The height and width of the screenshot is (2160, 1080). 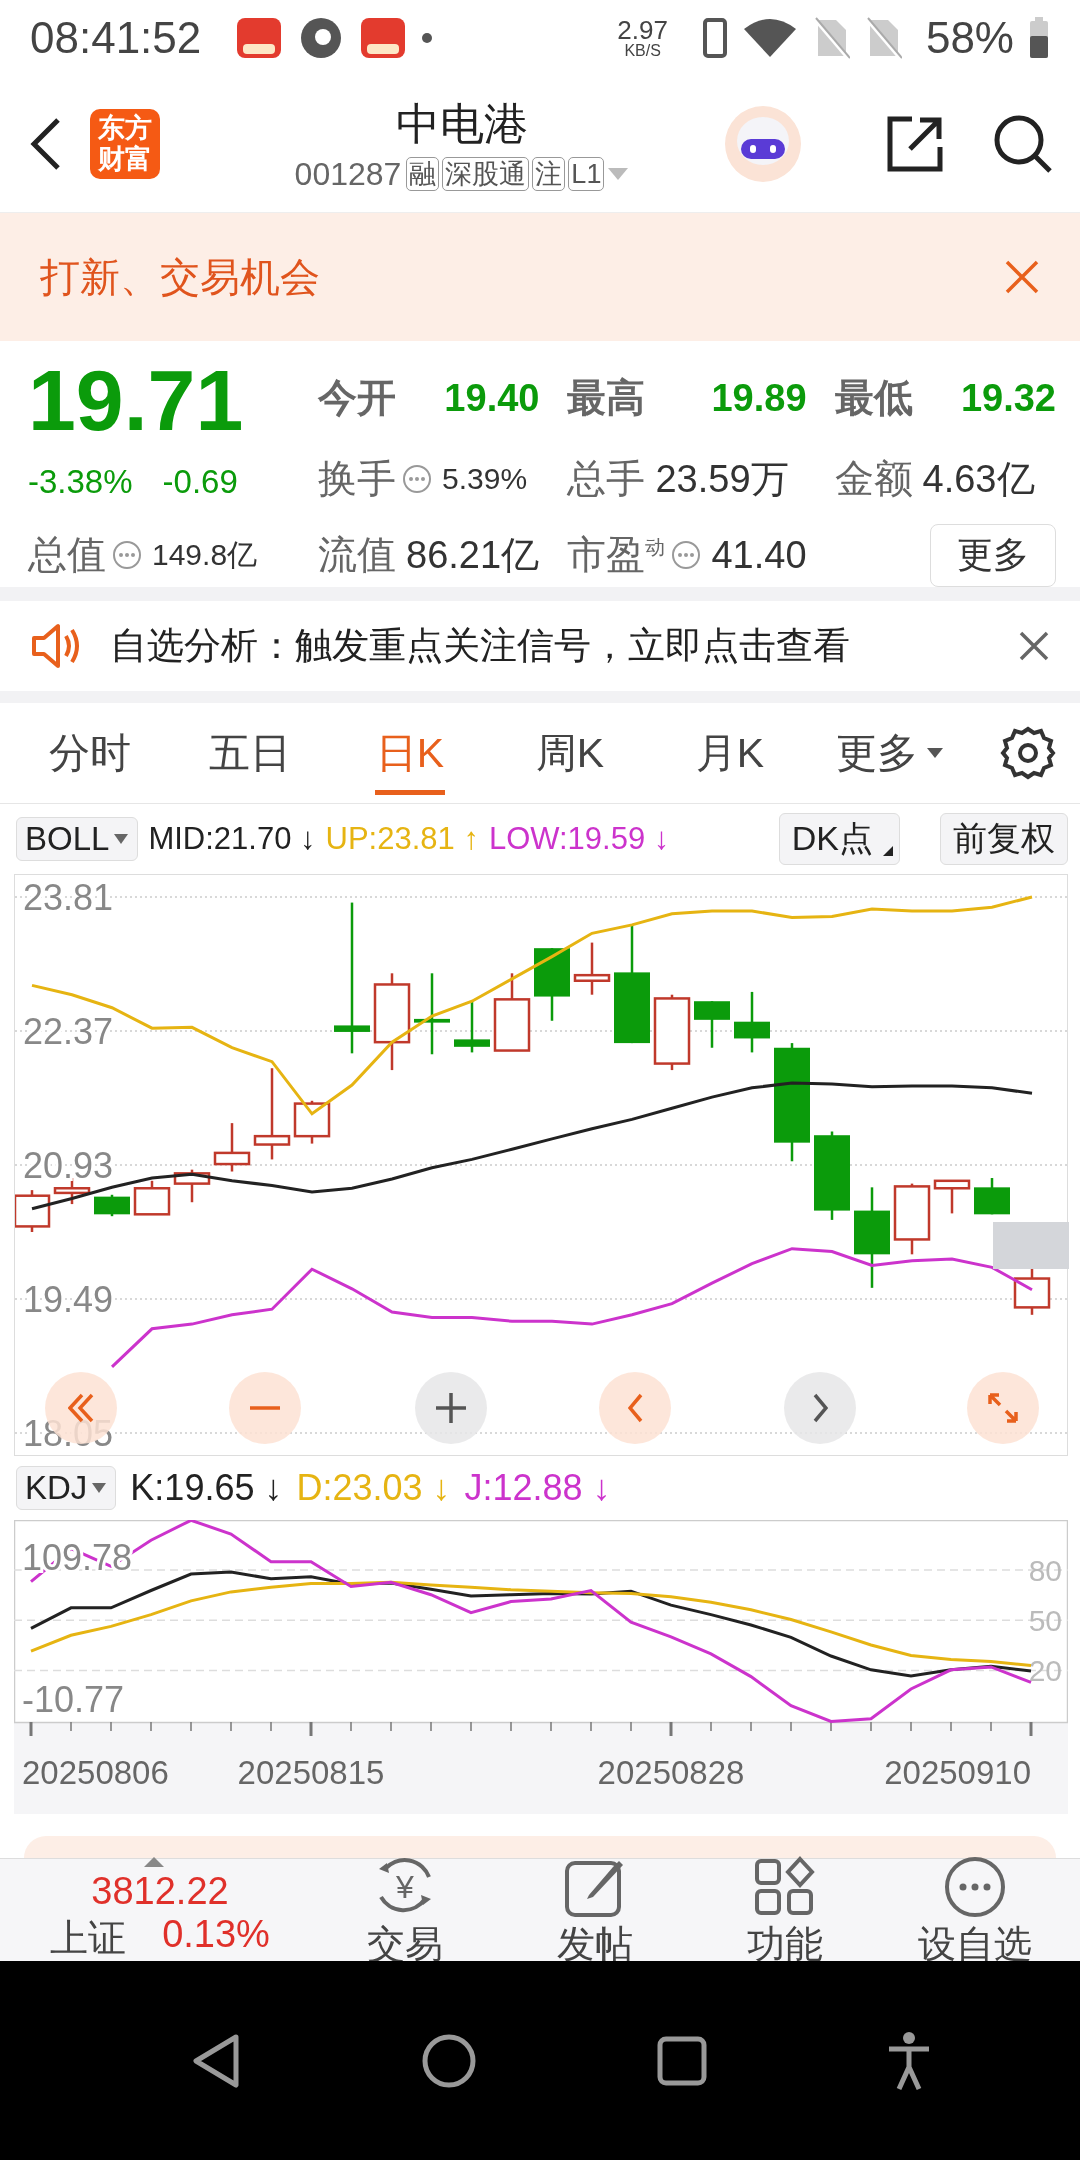 What do you see at coordinates (642, 30) in the screenshot?
I see `network-speed: 2.97` at bounding box center [642, 30].